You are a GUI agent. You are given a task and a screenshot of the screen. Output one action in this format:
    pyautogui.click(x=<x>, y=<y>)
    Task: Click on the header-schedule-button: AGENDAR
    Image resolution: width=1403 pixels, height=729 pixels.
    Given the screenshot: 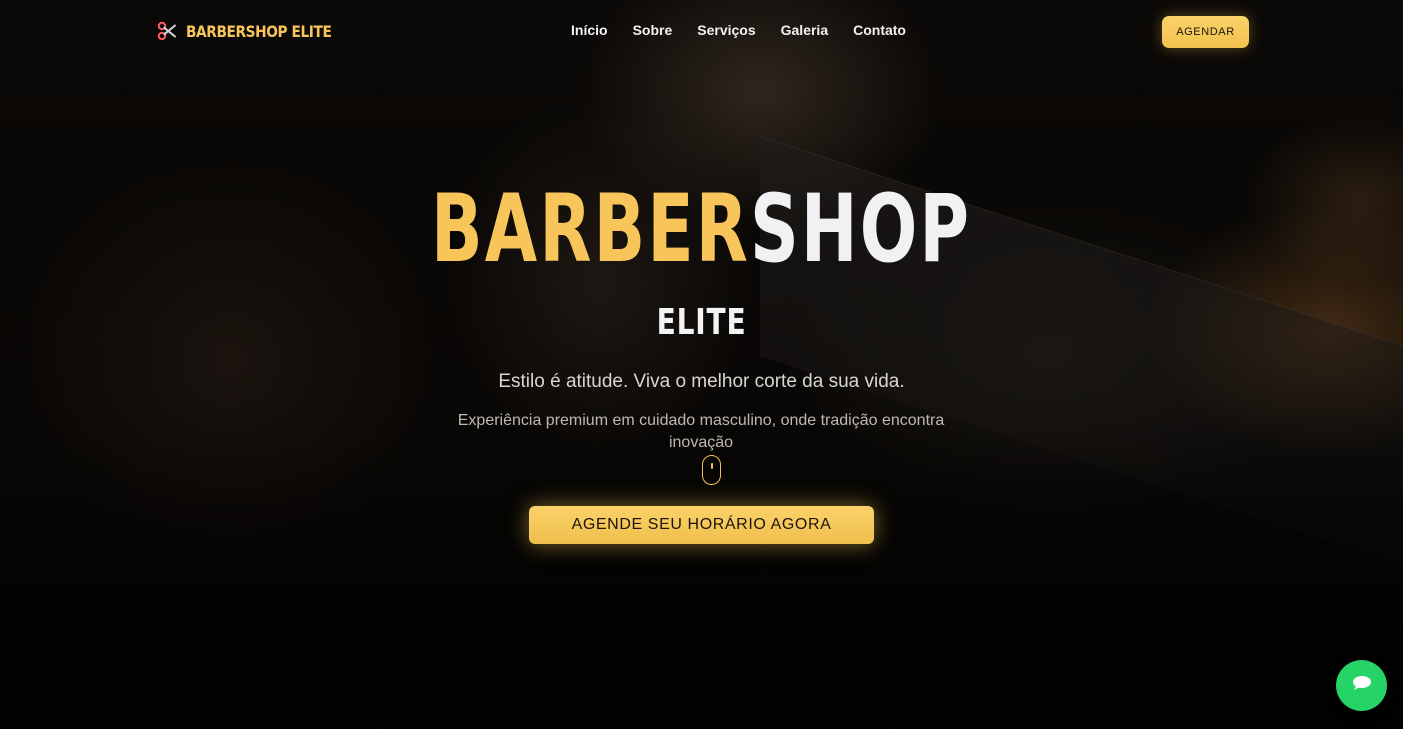 What is the action you would take?
    pyautogui.click(x=1205, y=32)
    